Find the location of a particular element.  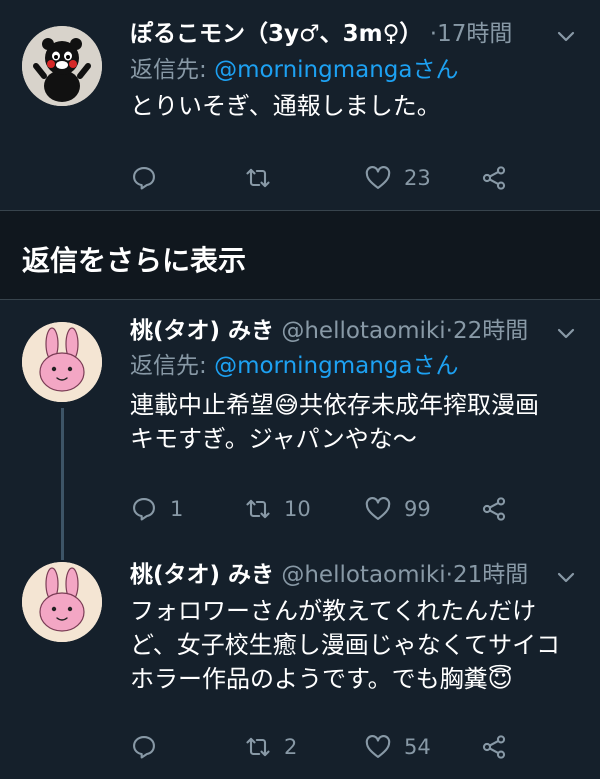

retweet-button: 2 is located at coordinates (270, 747).